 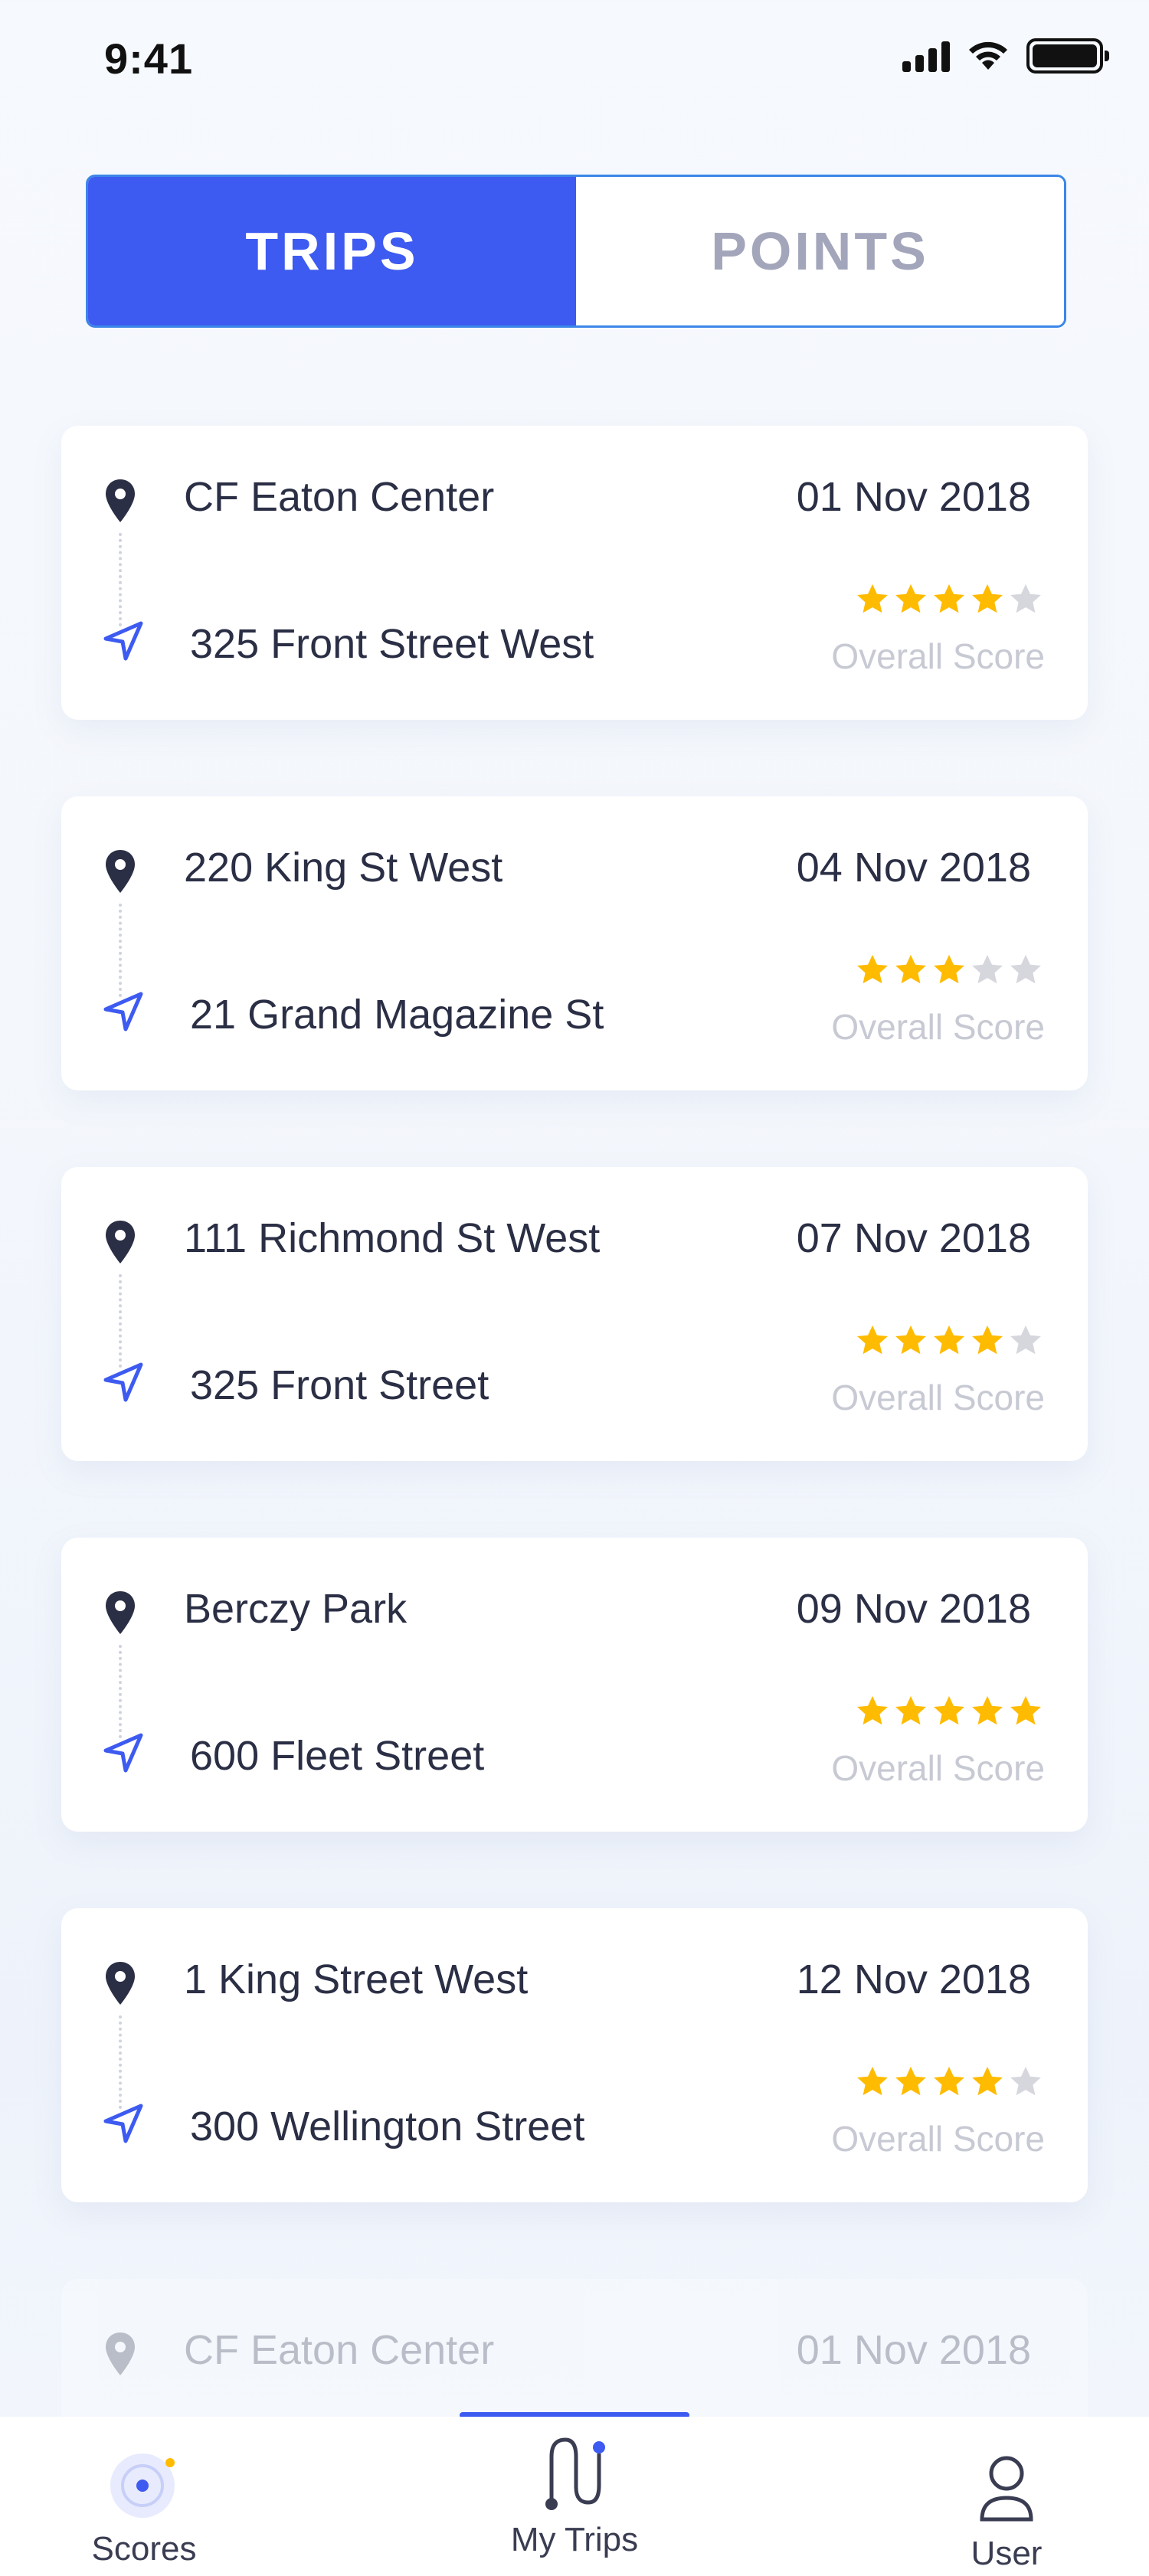 I want to click on trip-destination: 600 Fleet Street, so click(x=338, y=1756).